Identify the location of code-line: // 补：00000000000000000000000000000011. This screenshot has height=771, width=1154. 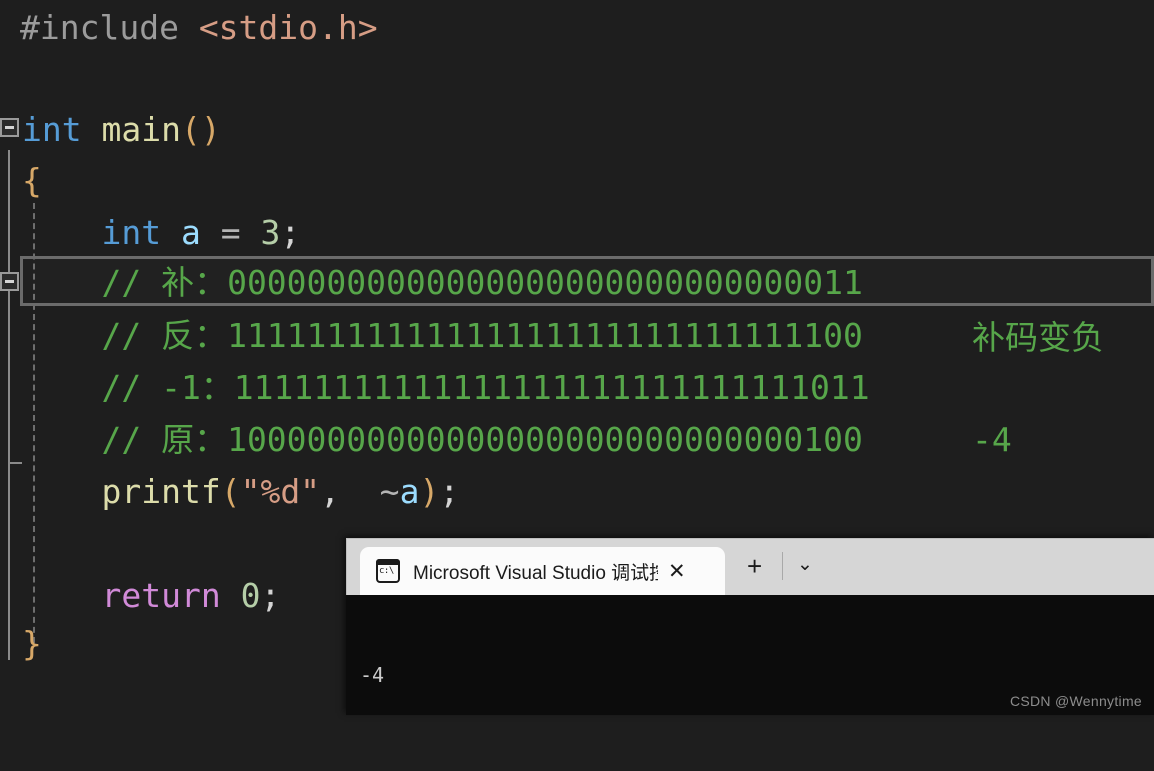
(577, 282).